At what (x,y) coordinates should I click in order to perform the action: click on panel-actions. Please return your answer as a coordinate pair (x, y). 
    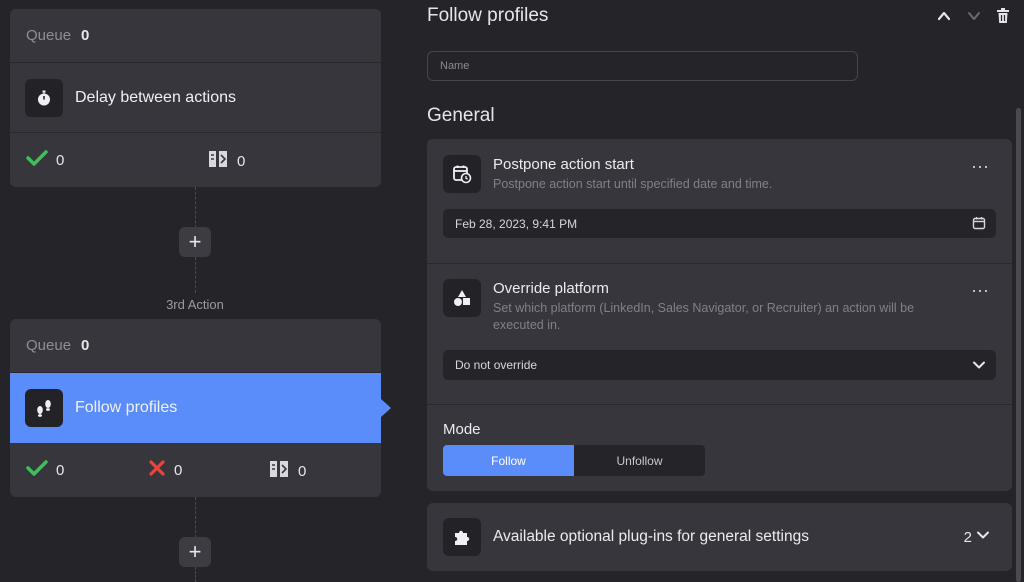
    Looking at the image, I should click on (973, 16).